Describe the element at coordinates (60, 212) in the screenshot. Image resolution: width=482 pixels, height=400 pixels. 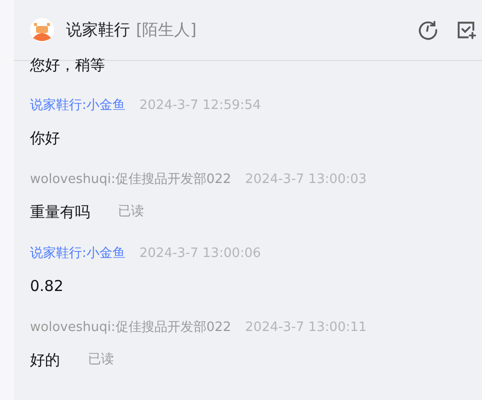
I see `message-text: 重量有吗` at that location.